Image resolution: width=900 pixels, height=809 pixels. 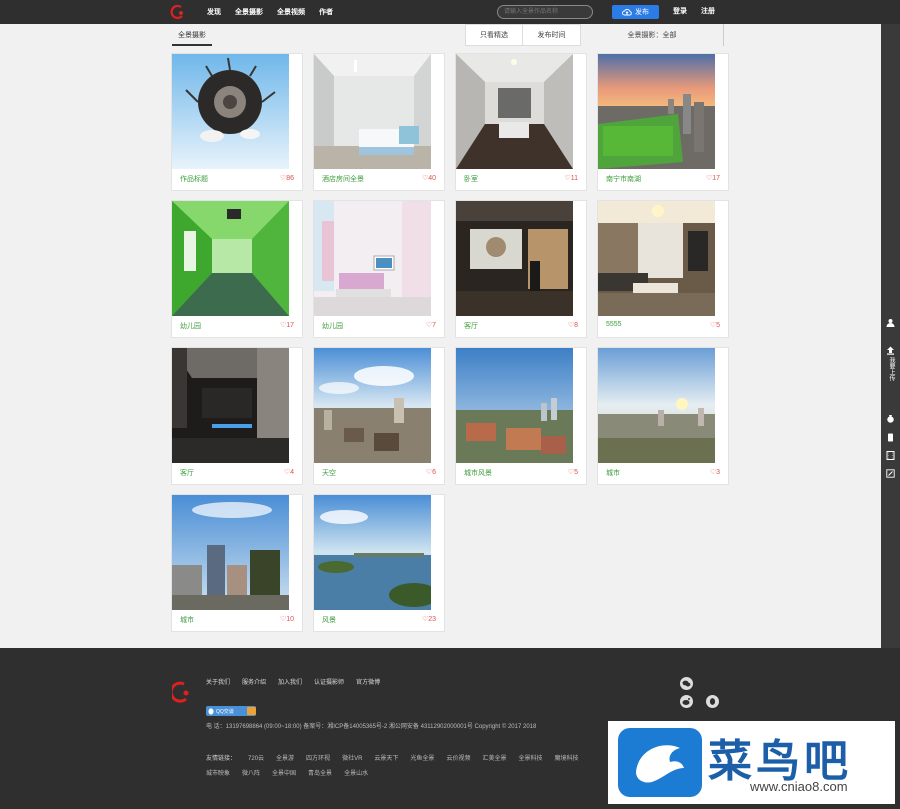 What do you see at coordinates (251, 711) in the screenshot?
I see `qq-status-icon` at bounding box center [251, 711].